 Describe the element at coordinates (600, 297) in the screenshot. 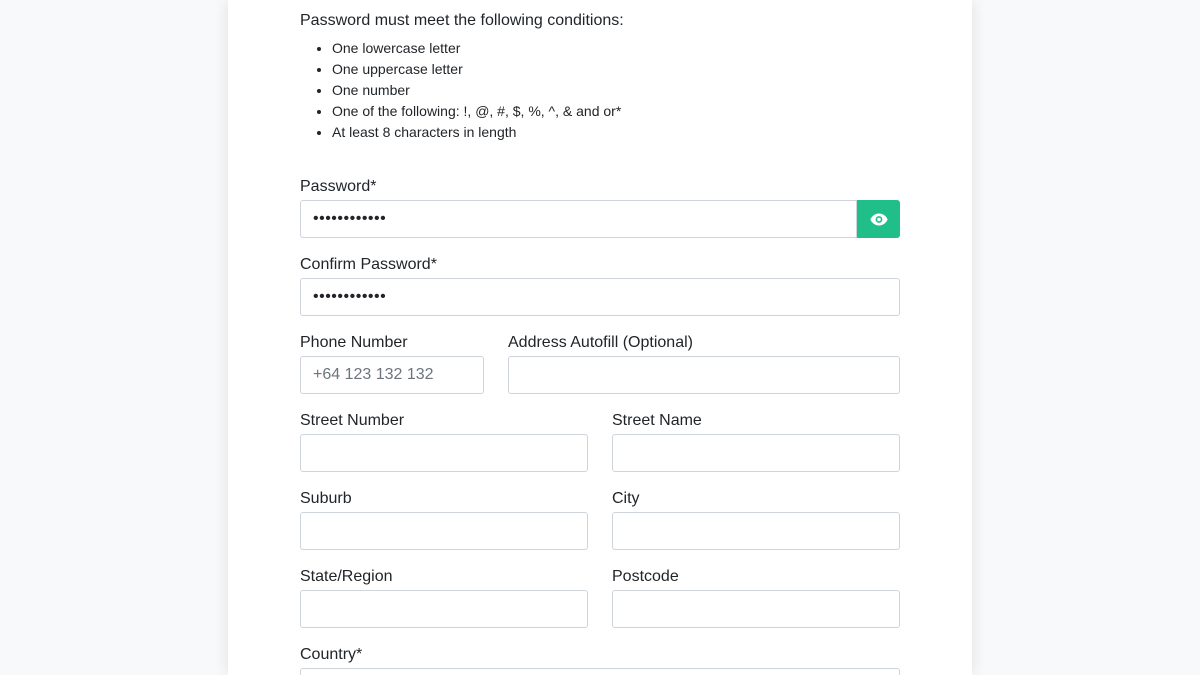

I see `confirm-password-field` at that location.